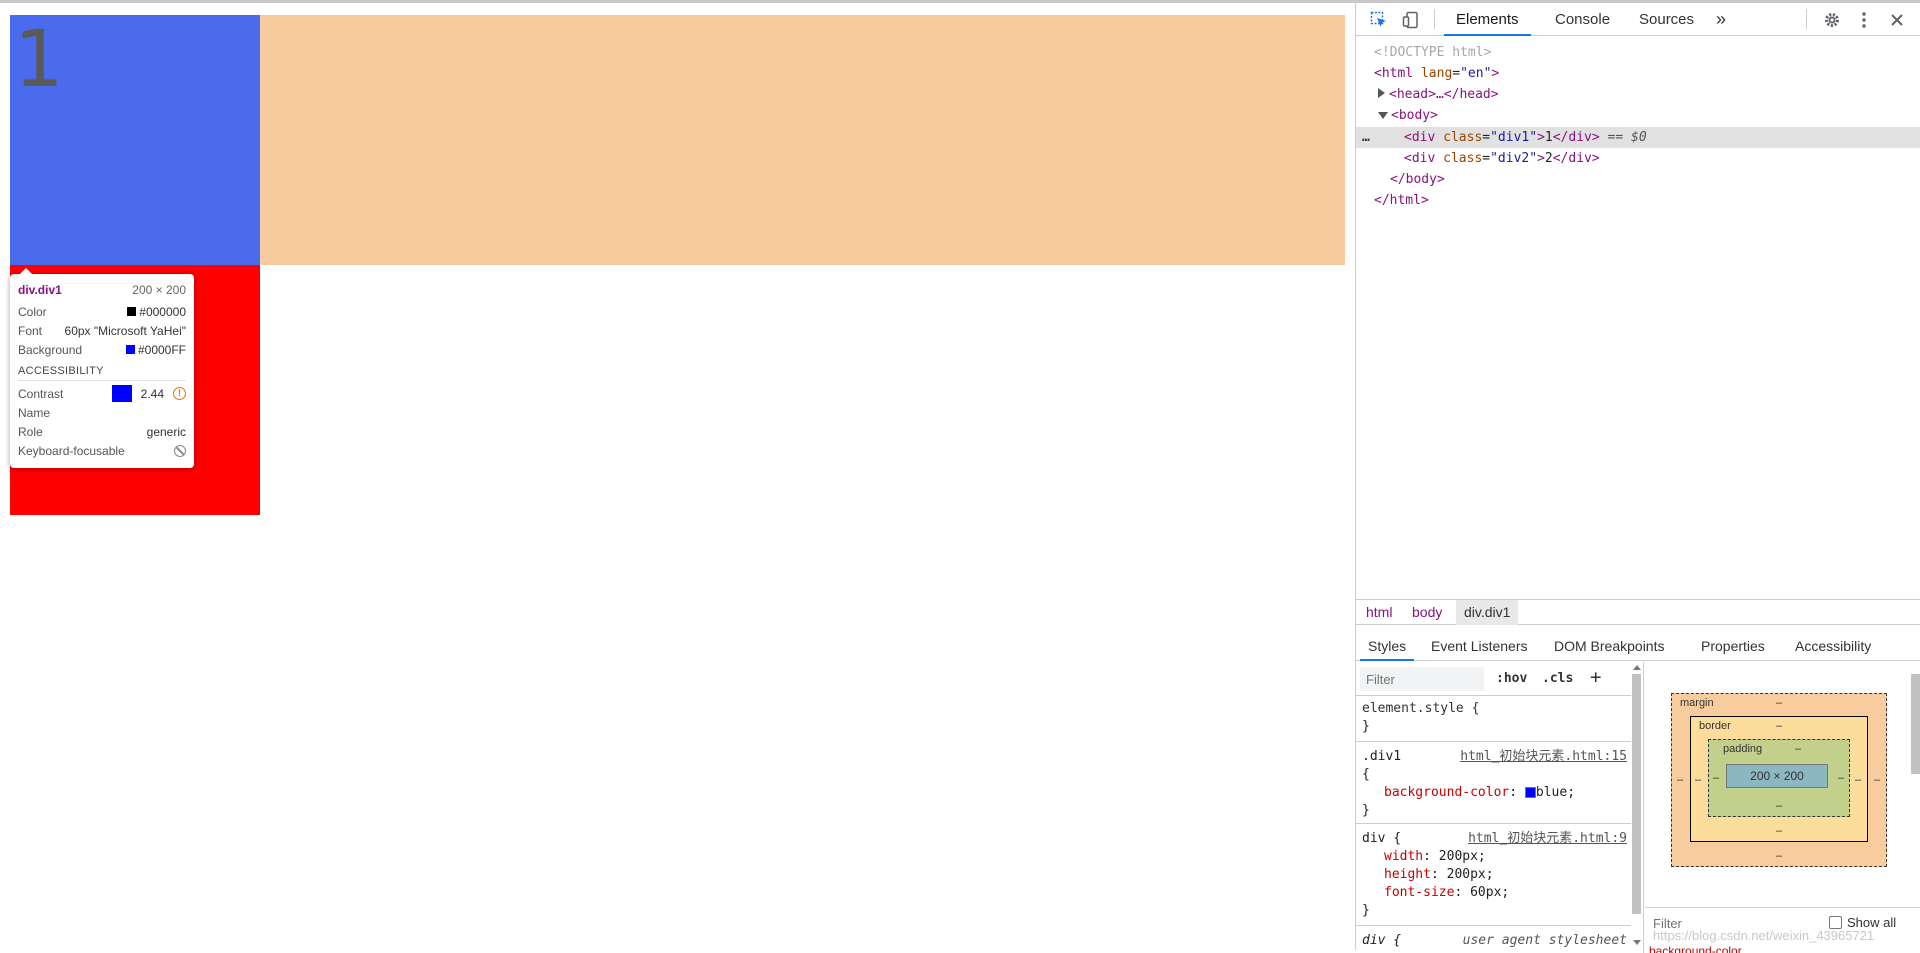  I want to click on padding-box: padding – – – – 200 × 200, so click(1779, 778).